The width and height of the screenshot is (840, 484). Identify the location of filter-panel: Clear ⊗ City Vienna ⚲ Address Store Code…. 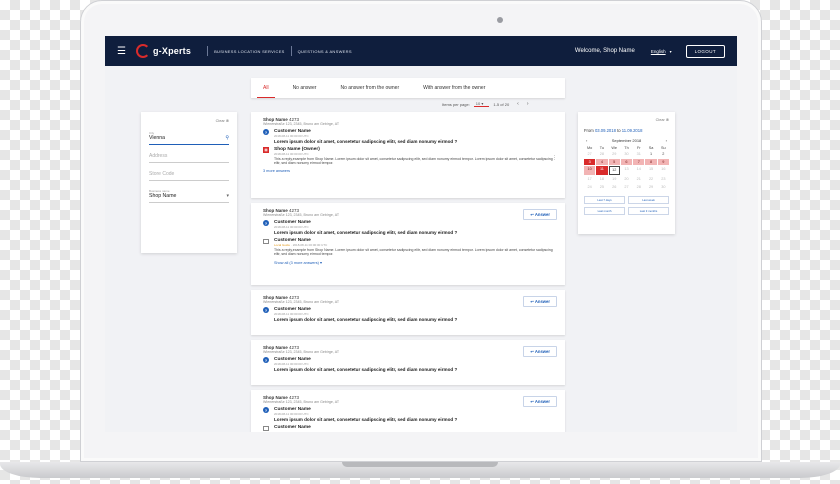
(189, 182).